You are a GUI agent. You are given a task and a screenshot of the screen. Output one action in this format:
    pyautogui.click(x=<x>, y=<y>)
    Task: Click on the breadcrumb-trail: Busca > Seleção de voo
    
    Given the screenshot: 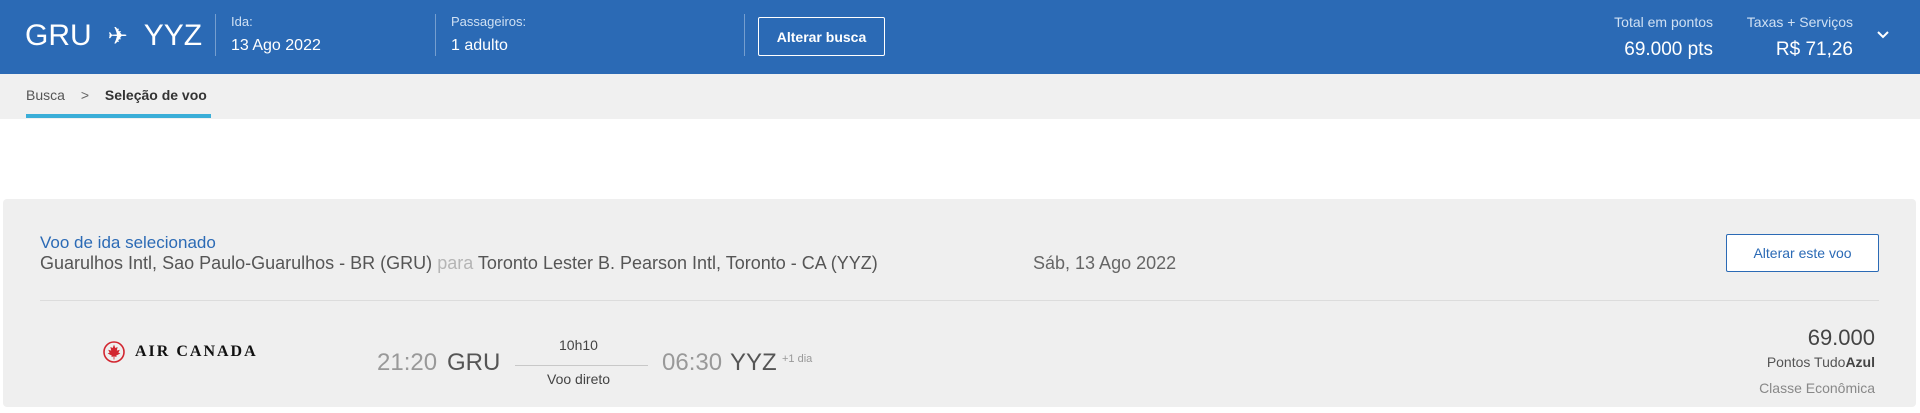 What is the action you would take?
    pyautogui.click(x=116, y=95)
    